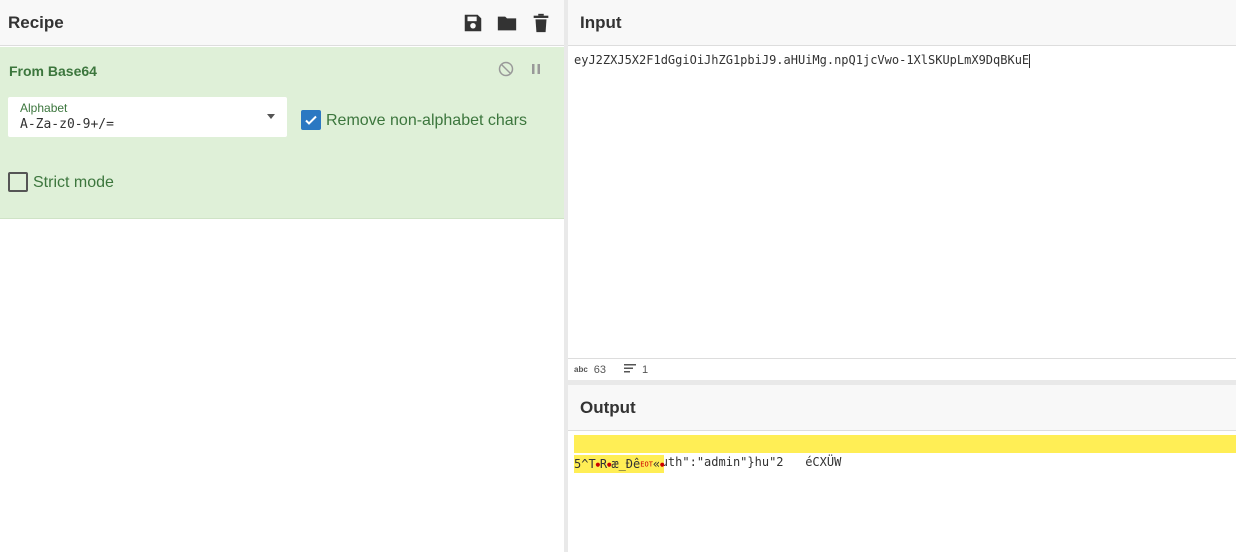 The width and height of the screenshot is (1236, 552). Describe the element at coordinates (541, 23) in the screenshot. I see `trash-icon` at that location.